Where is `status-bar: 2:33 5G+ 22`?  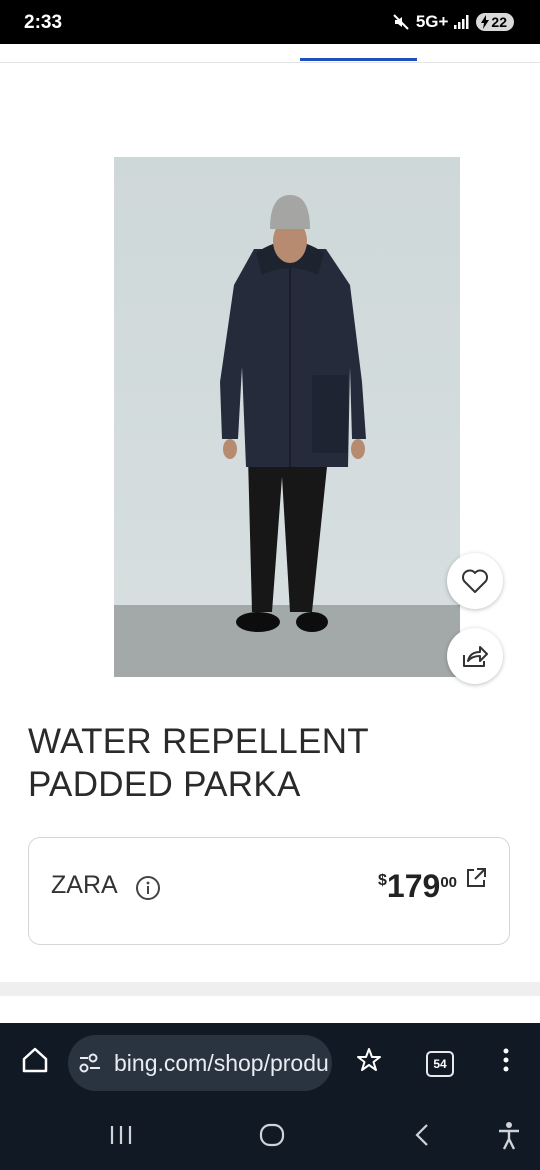
status-bar: 2:33 5G+ 22 is located at coordinates (270, 22).